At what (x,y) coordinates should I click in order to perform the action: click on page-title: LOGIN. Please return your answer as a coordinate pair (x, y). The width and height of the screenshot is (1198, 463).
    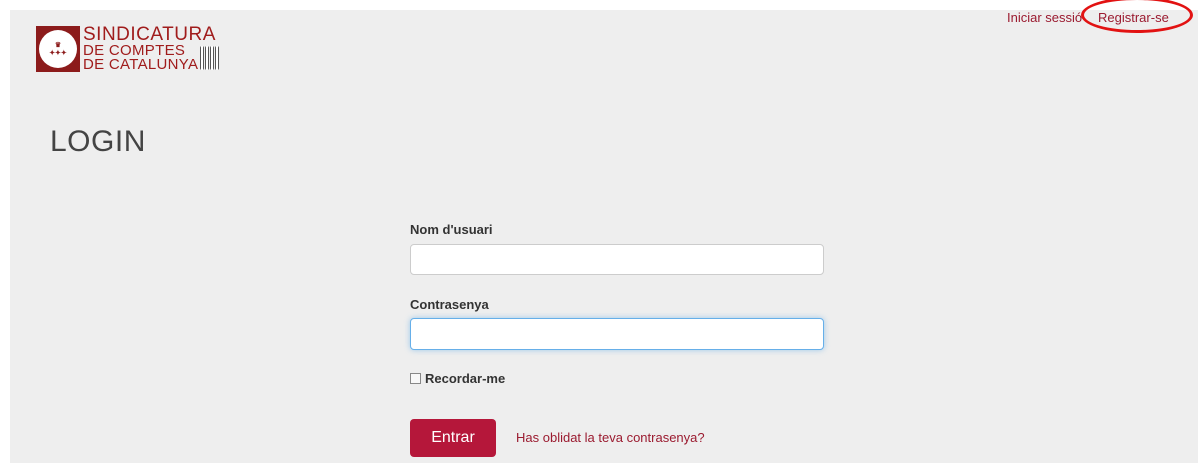
    Looking at the image, I should click on (98, 141).